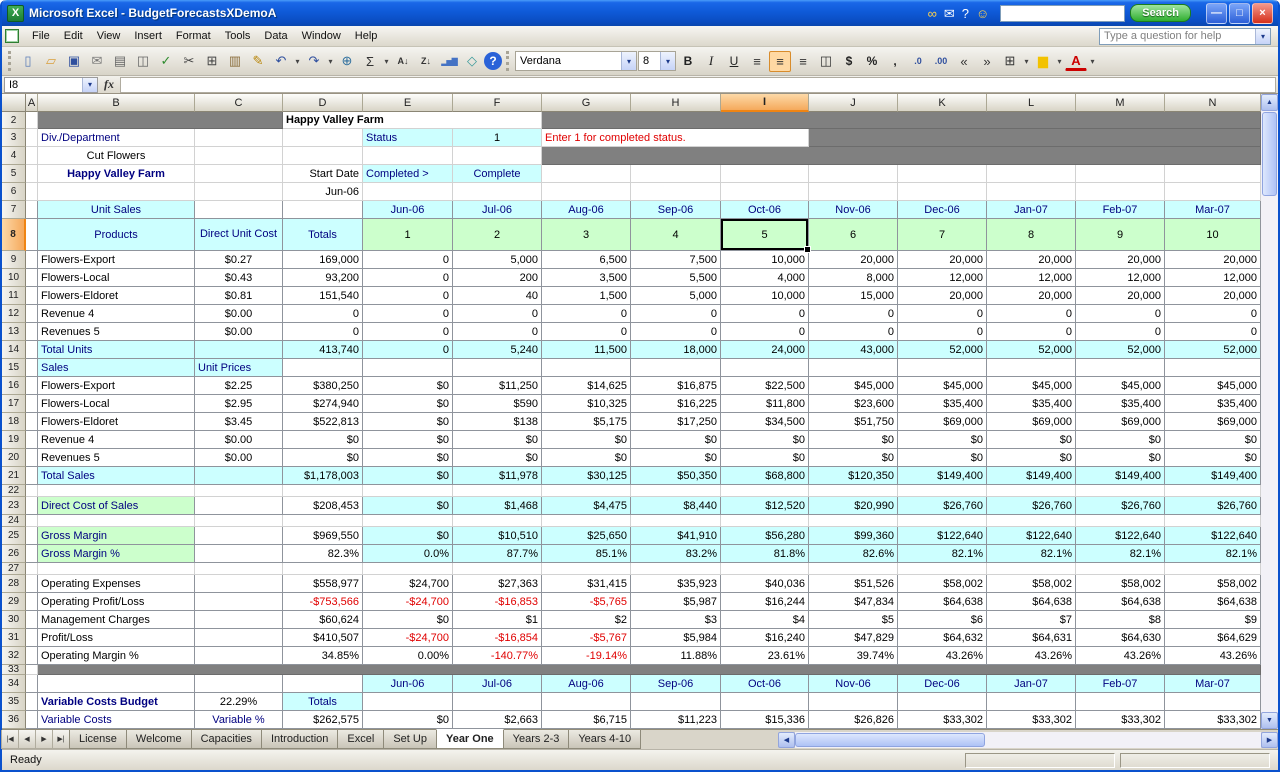 The height and width of the screenshot is (772, 1280). I want to click on cell-D7, so click(323, 210).